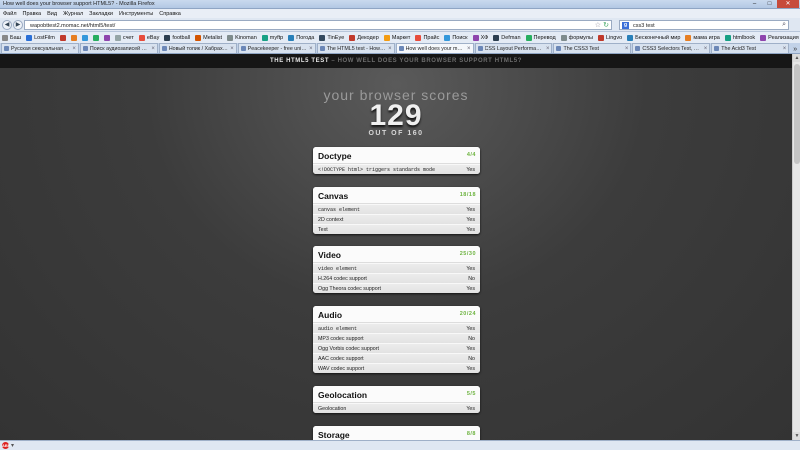 Image resolution: width=800 pixels, height=450 pixels. What do you see at coordinates (208, 37) in the screenshot?
I see `bookmark-item: Metalist` at bounding box center [208, 37].